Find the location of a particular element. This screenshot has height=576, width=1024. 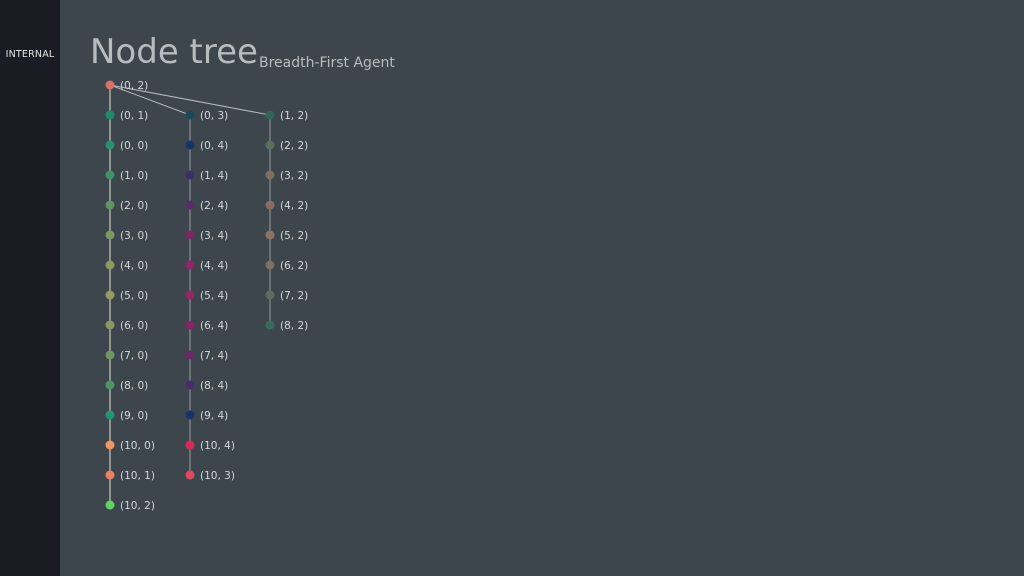

tree-node-label: (10, 4) is located at coordinates (217, 446).